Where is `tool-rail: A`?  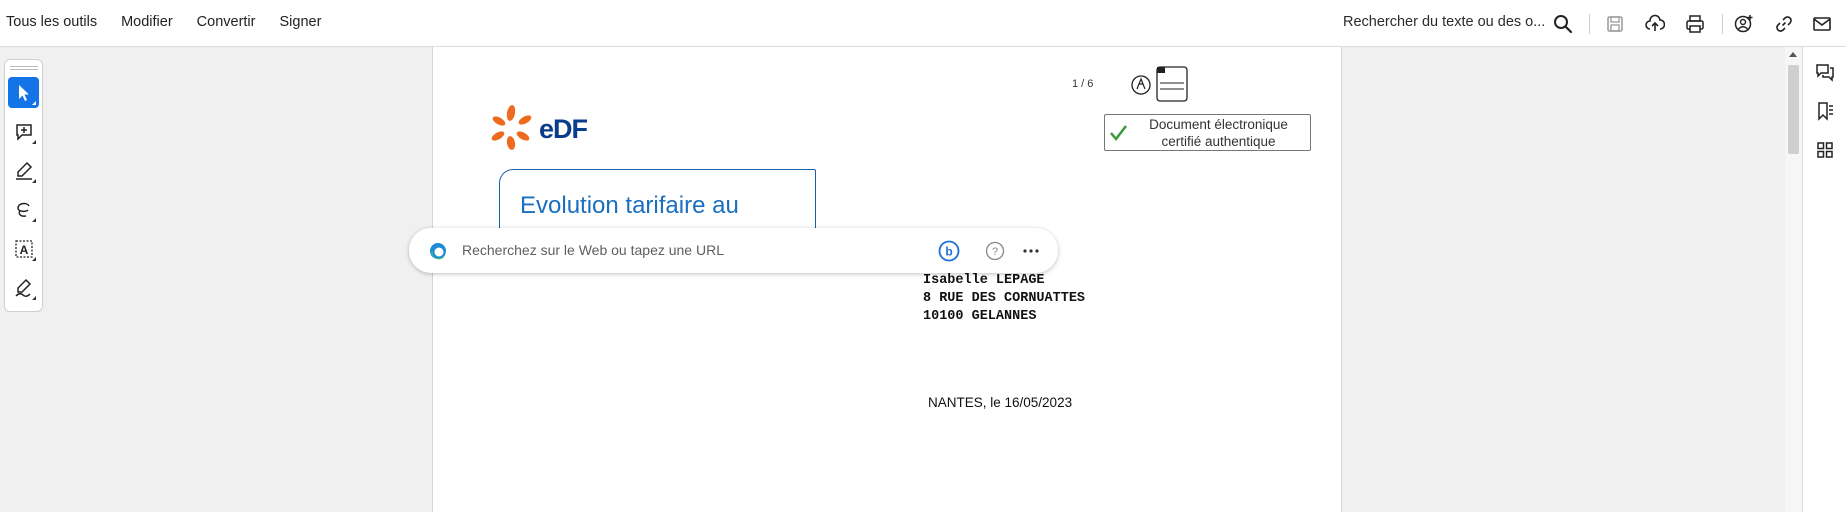 tool-rail: A is located at coordinates (23, 185).